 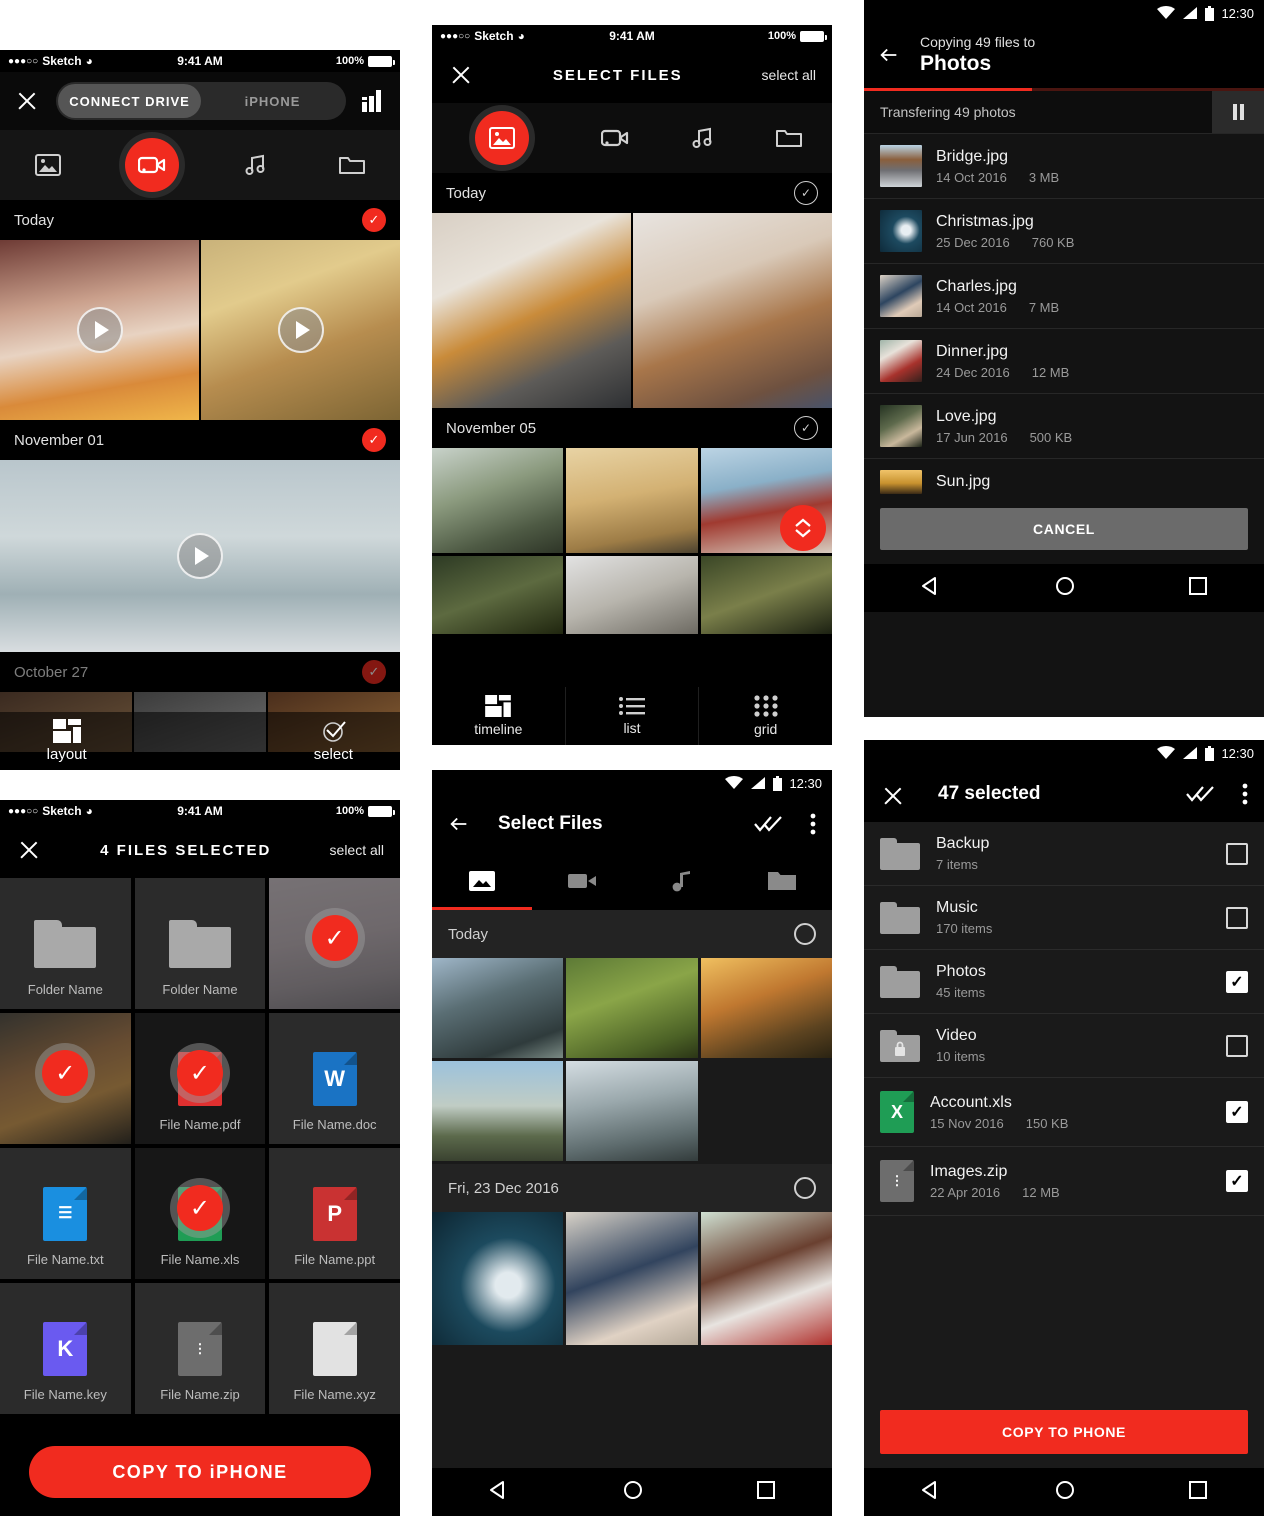 What do you see at coordinates (1064, 1432) in the screenshot?
I see `copy-to-phone-button: COPY TO PHONE` at bounding box center [1064, 1432].